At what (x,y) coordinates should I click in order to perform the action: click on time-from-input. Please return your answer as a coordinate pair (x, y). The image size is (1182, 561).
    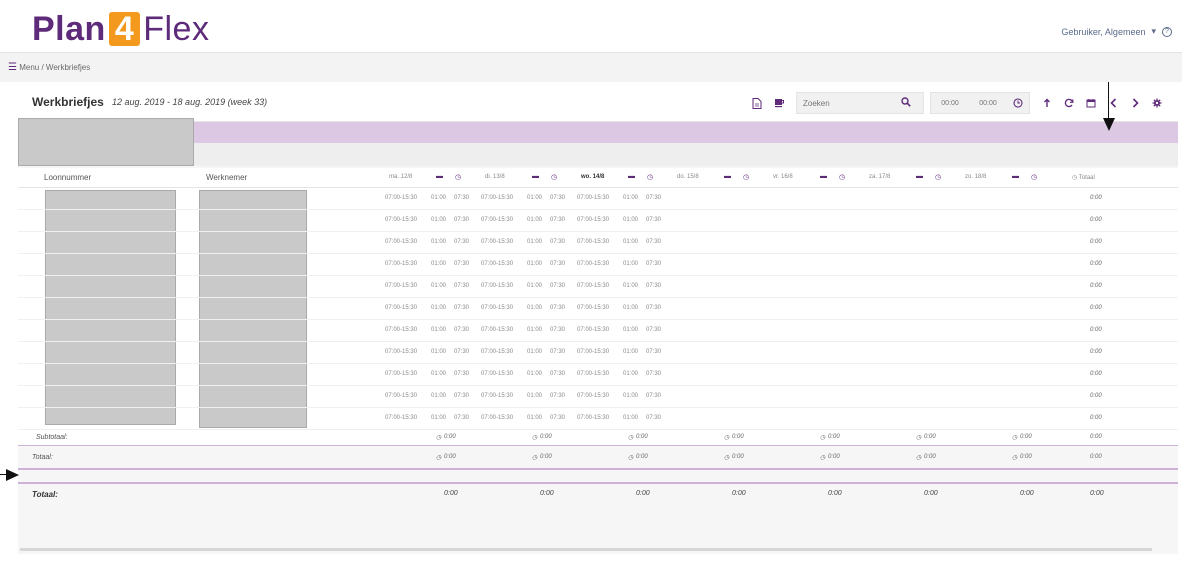
    Looking at the image, I should click on (950, 103).